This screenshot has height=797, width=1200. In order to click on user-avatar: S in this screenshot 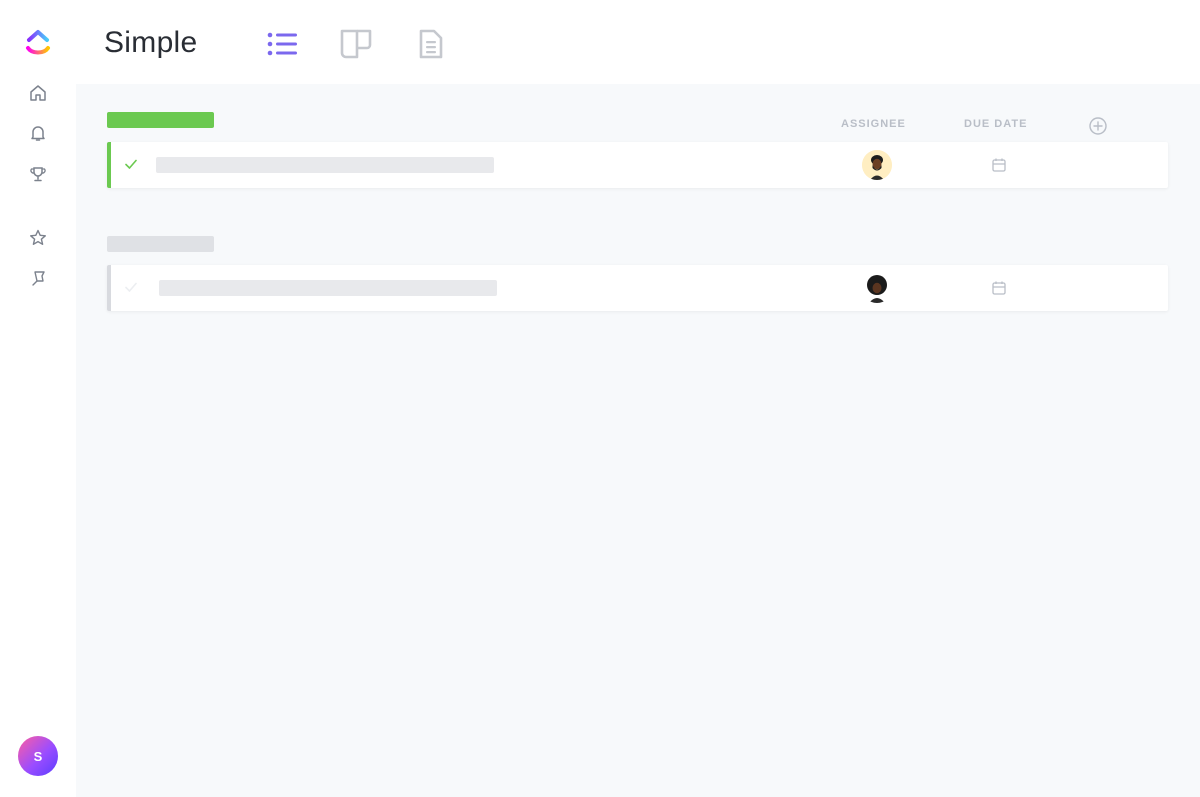, I will do `click(38, 756)`.